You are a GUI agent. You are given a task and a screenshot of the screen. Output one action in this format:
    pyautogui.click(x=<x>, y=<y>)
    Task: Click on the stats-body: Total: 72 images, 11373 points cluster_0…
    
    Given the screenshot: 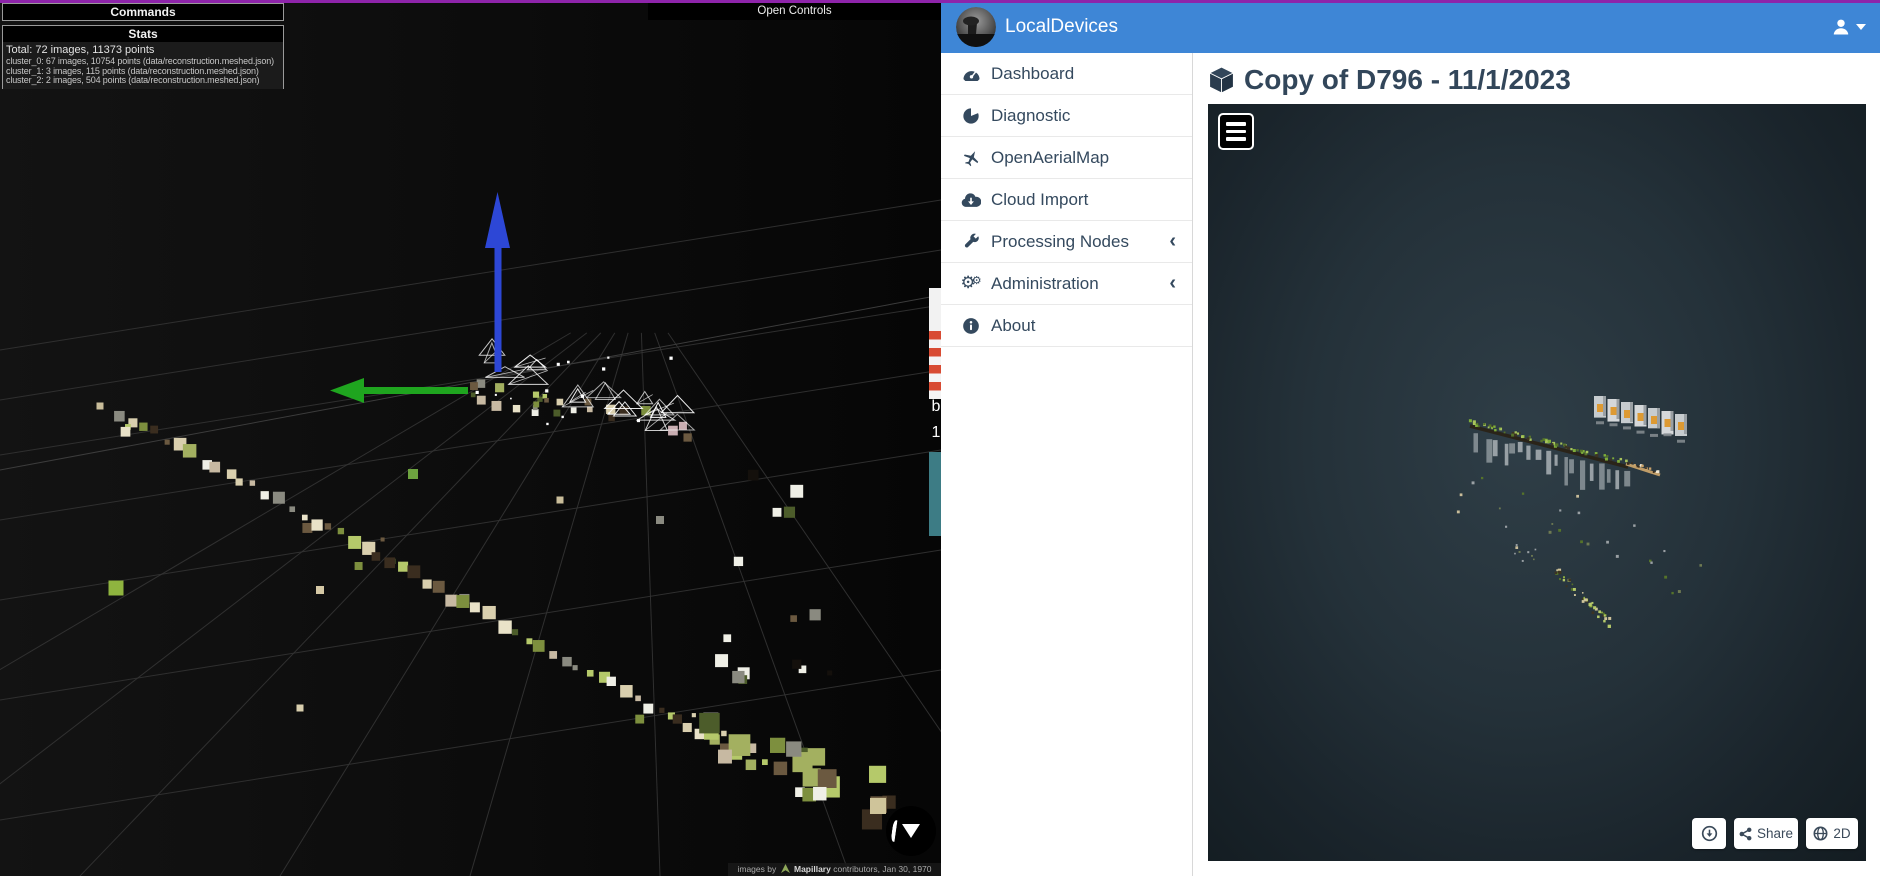 What is the action you would take?
    pyautogui.click(x=143, y=65)
    